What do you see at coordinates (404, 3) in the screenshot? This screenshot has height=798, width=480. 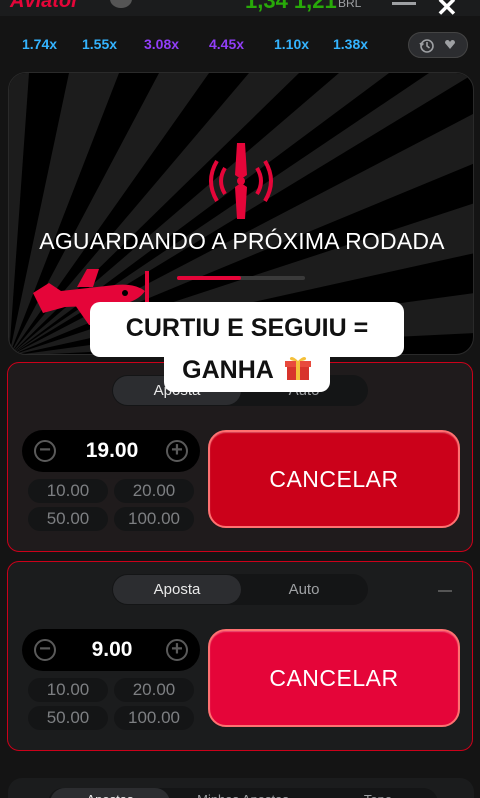 I see `menu-icon` at bounding box center [404, 3].